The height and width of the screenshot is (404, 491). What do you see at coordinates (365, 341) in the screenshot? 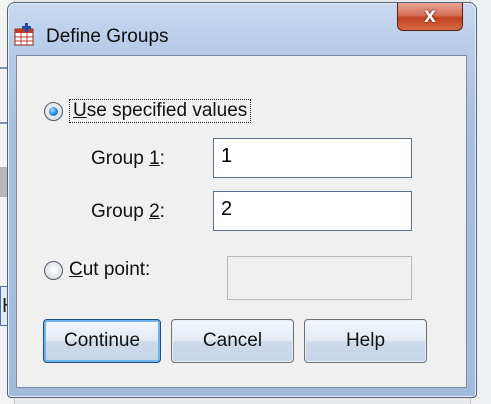
I see `help-button: Help` at bounding box center [365, 341].